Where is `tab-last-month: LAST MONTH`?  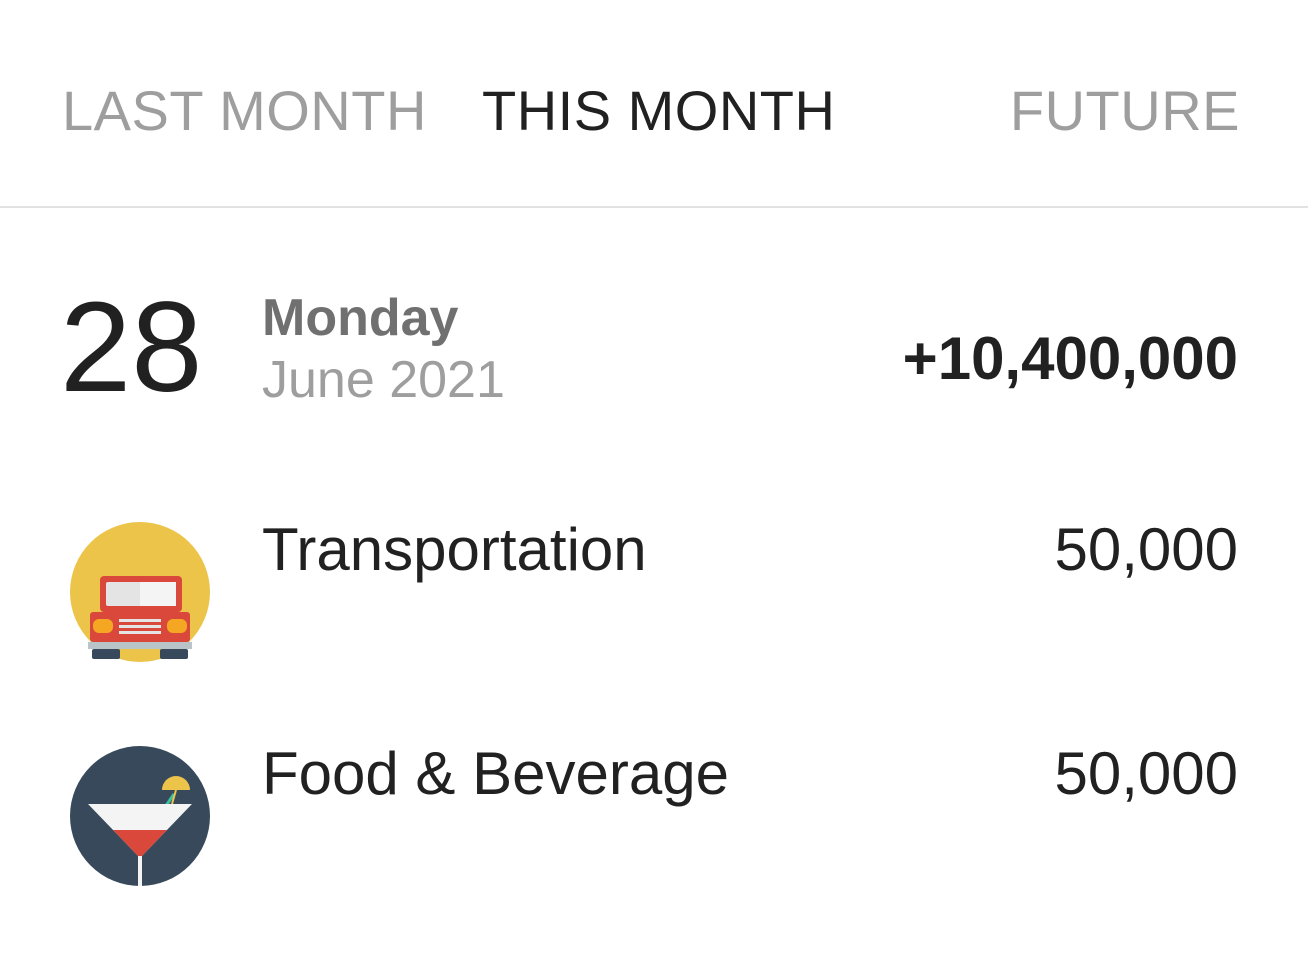 tab-last-month: LAST MONTH is located at coordinates (244, 111).